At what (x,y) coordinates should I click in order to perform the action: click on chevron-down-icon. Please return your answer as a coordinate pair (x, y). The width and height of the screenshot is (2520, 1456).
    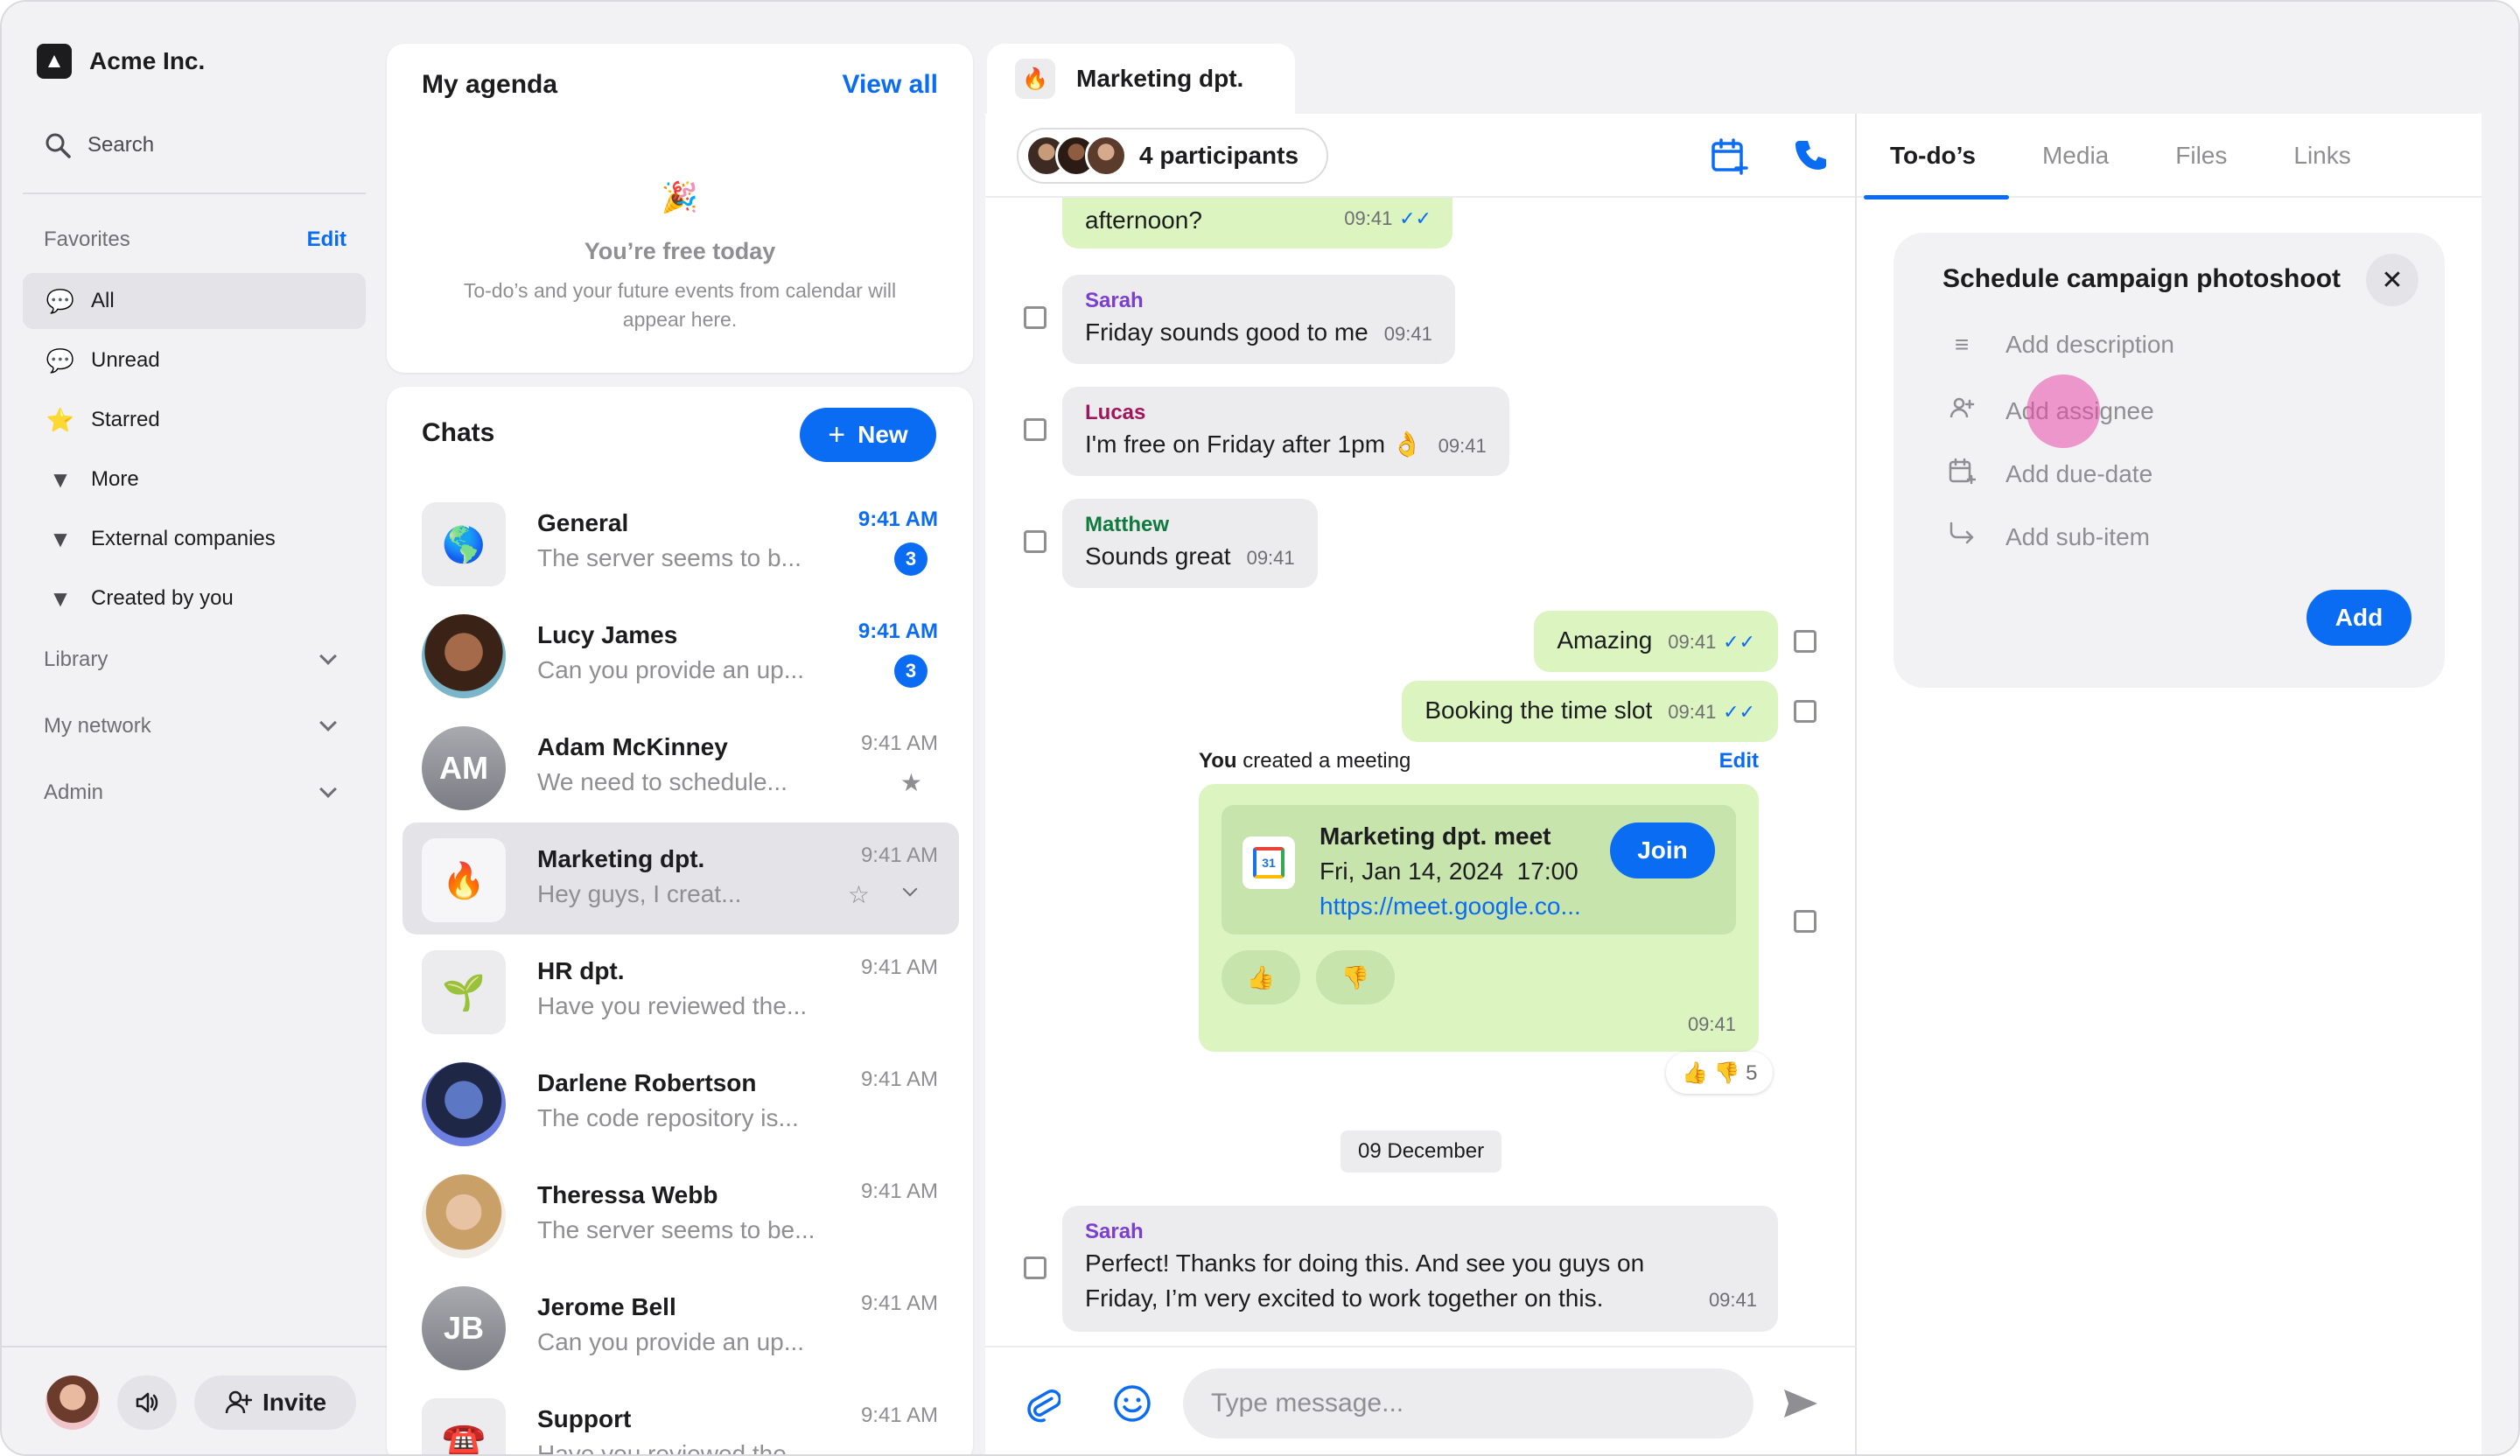
    Looking at the image, I should click on (910, 889).